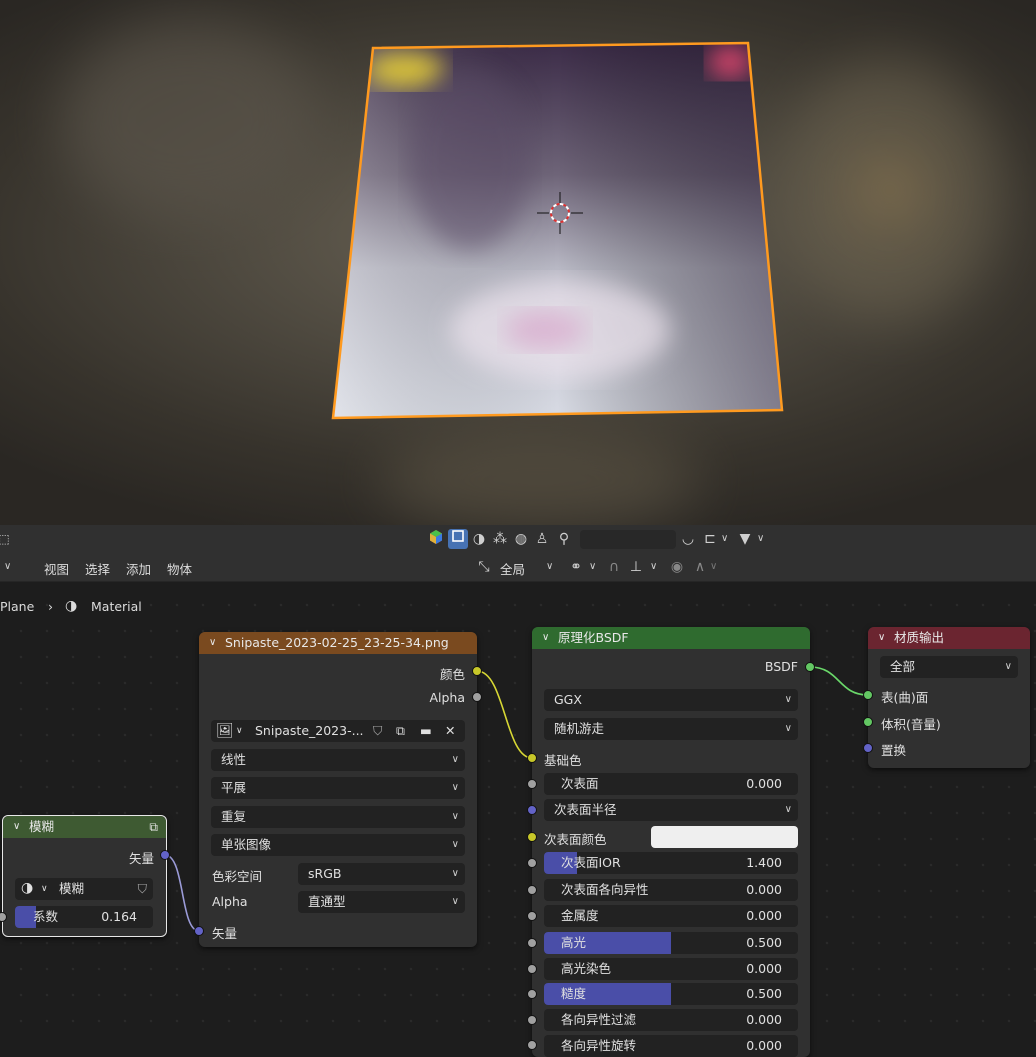  I want to click on socket-input-surface, so click(868, 695).